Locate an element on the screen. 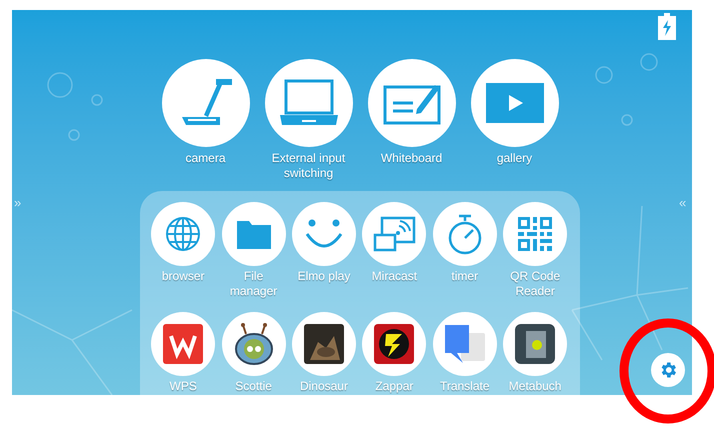 The height and width of the screenshot is (429, 714). app-label: External input switching is located at coordinates (308, 166).